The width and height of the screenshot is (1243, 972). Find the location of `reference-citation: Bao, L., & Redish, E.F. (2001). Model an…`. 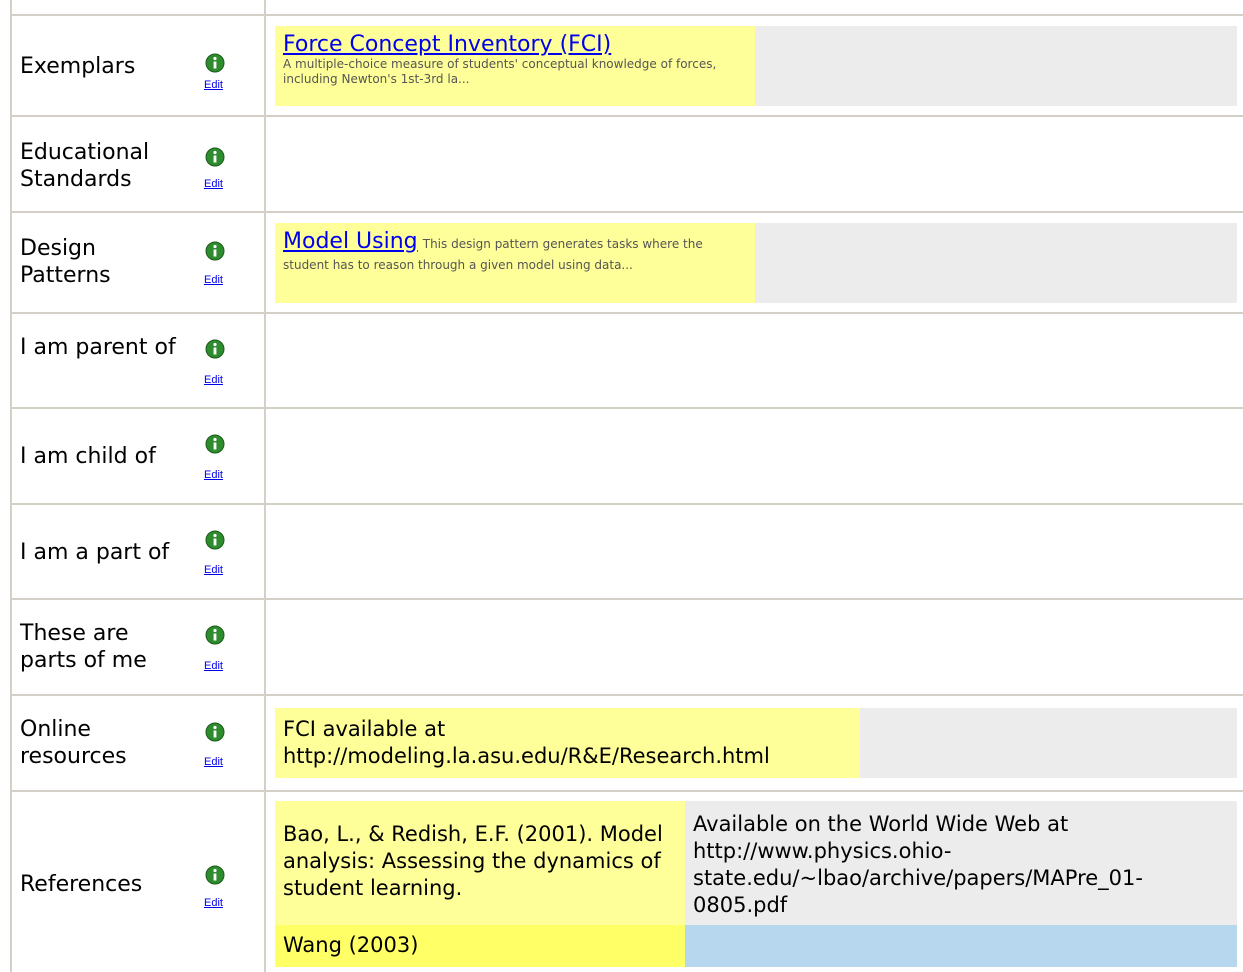

reference-citation: Bao, L., & Redish, E.F. (2001). Model an… is located at coordinates (480, 863).